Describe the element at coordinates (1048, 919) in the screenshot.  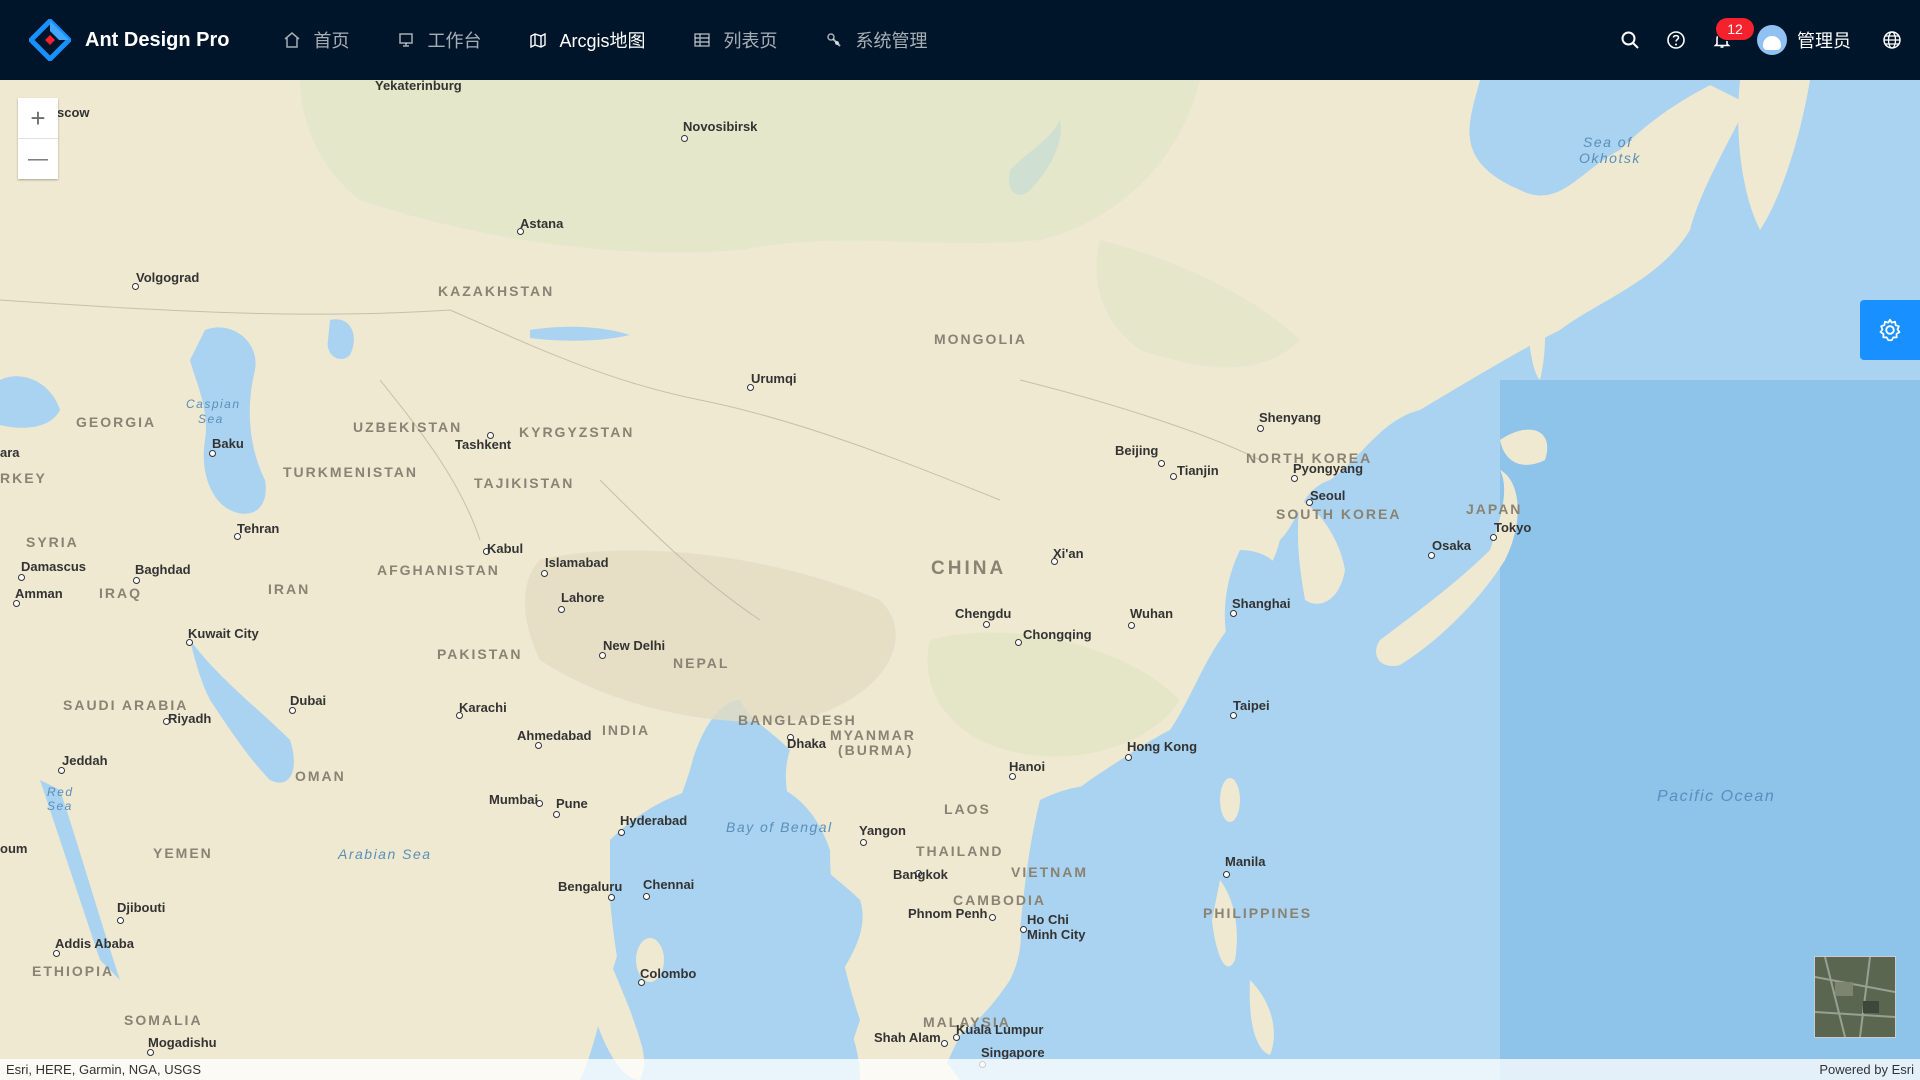
I see `map-label-city: Ho Chi` at that location.